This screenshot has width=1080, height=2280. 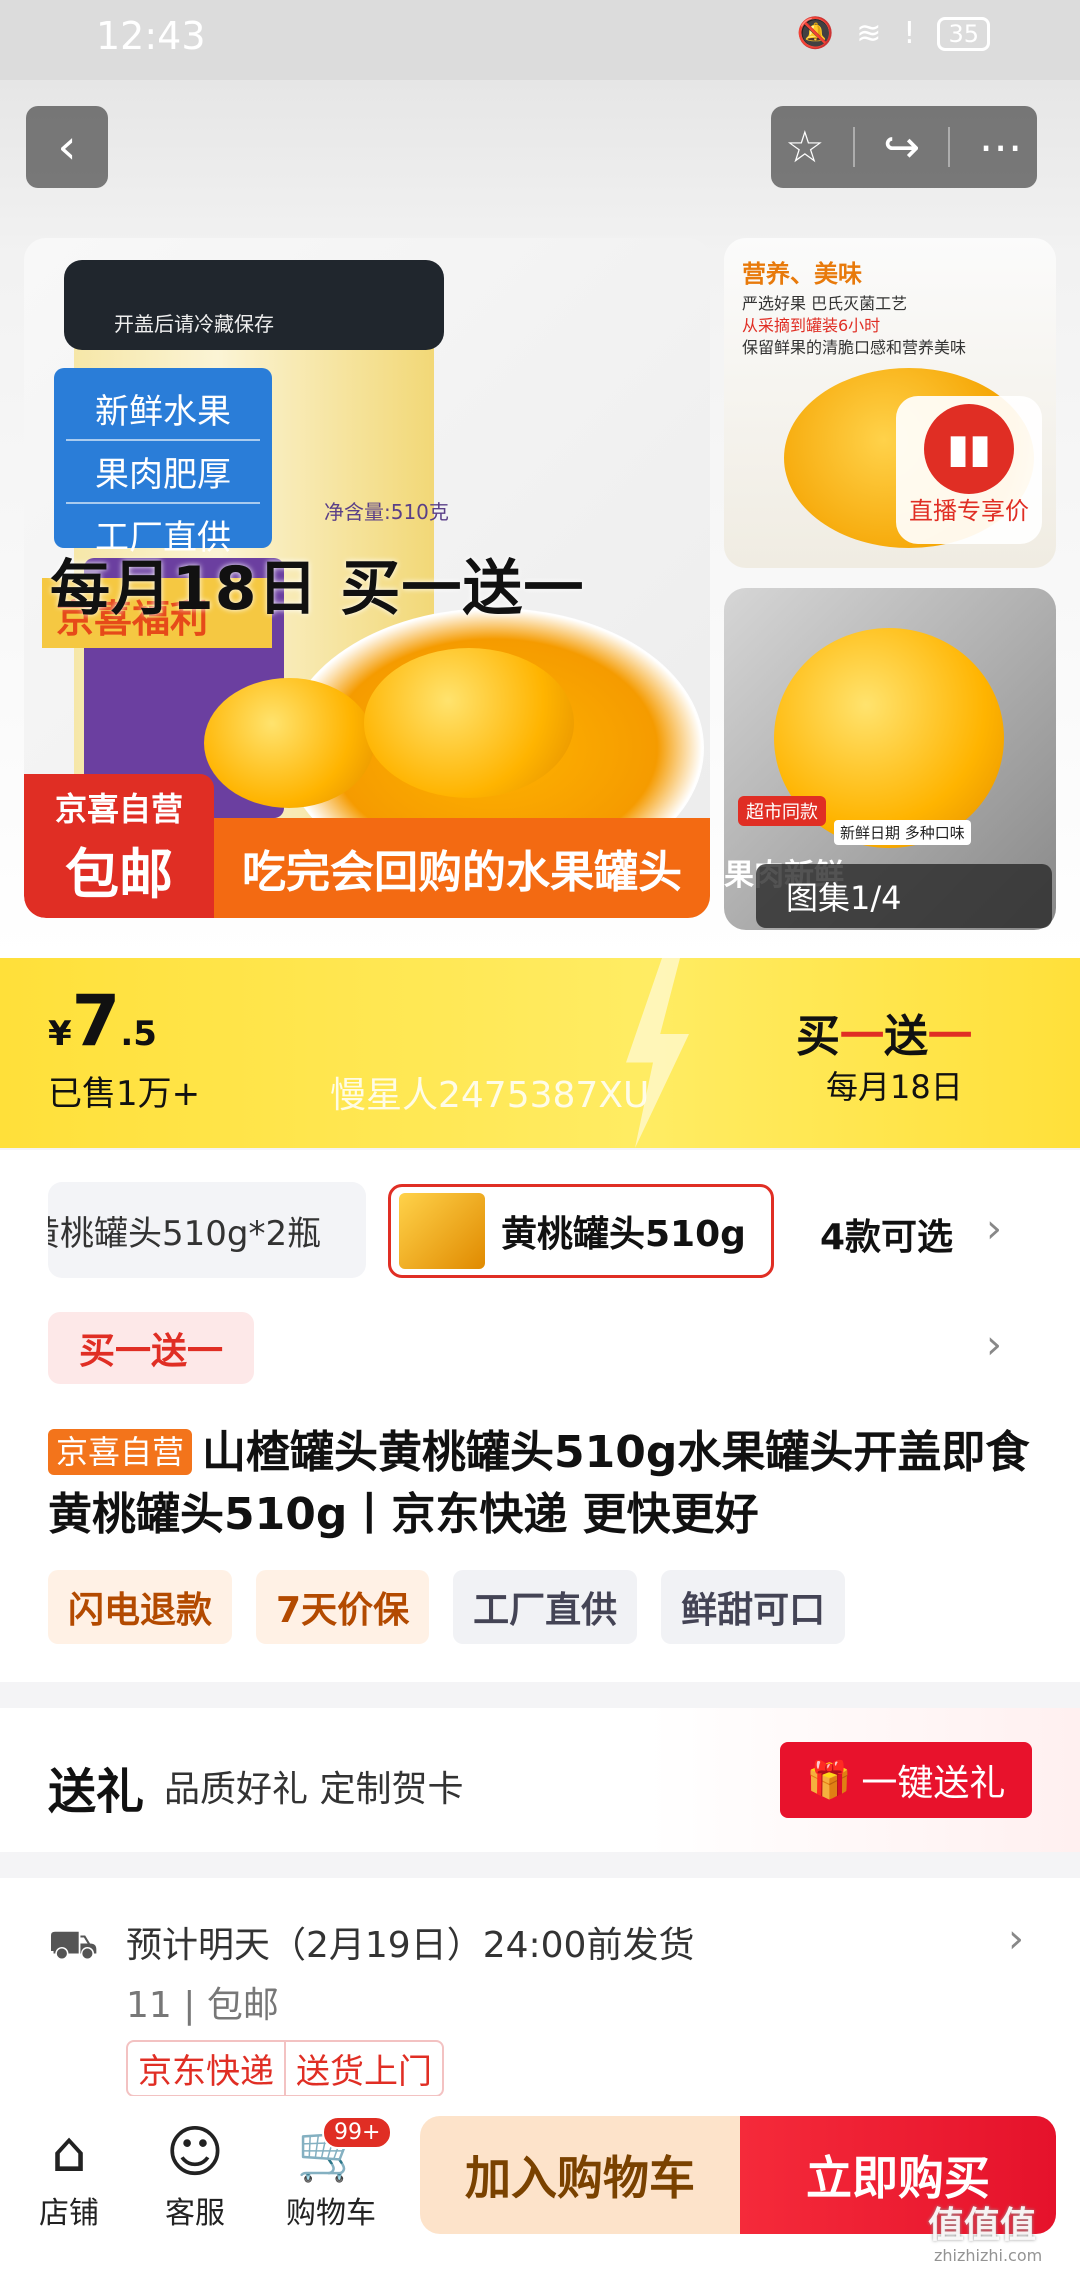 What do you see at coordinates (462, 868) in the screenshot?
I see `slogan-bar: 吃完会回购的水果罐头` at bounding box center [462, 868].